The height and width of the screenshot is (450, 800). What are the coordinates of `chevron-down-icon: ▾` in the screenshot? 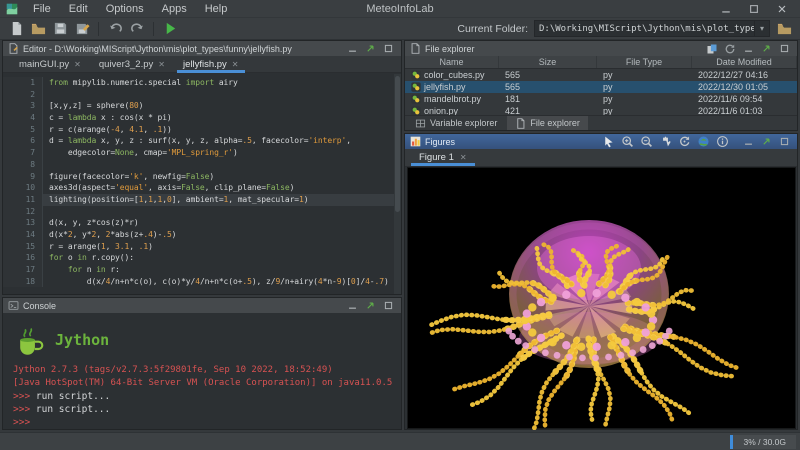 It's located at (761, 28).